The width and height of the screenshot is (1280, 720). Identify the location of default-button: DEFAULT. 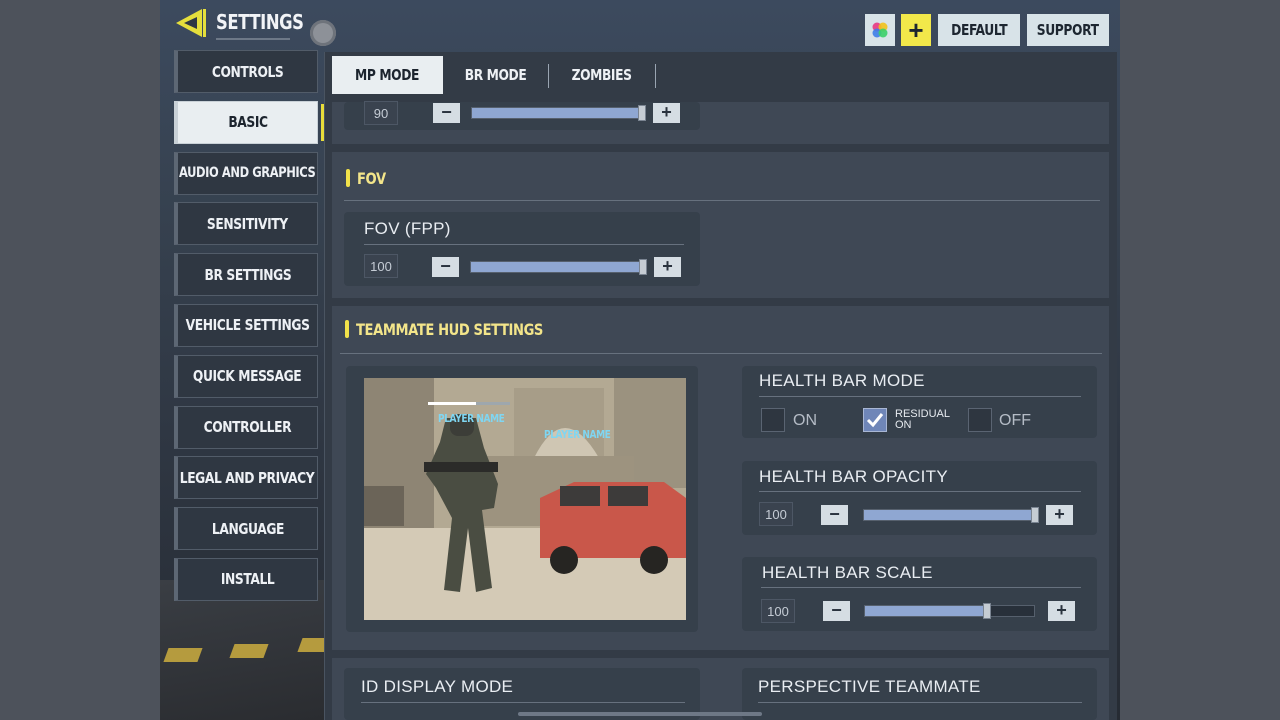
(979, 30).